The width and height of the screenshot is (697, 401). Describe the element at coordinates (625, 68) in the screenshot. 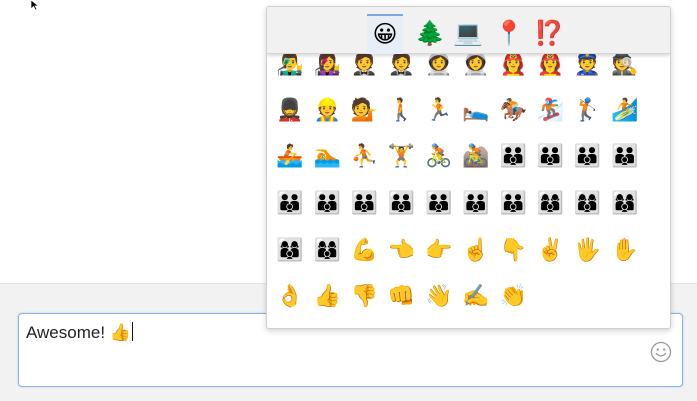

I see `emoji-cell: 🕵️` at that location.